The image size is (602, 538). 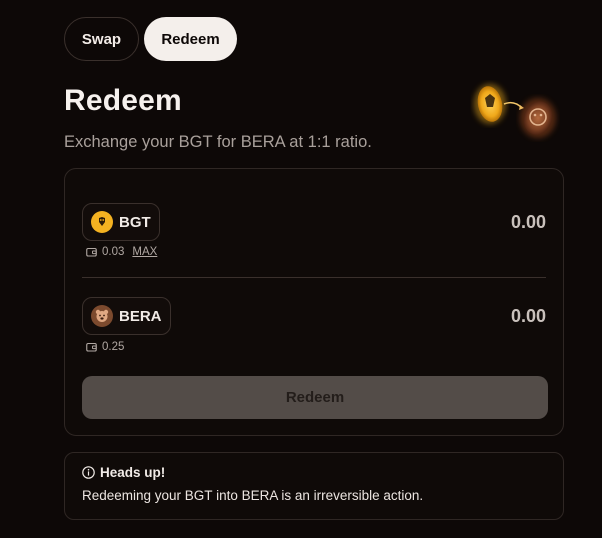 I want to click on bgt-token-icon, so click(x=102, y=222).